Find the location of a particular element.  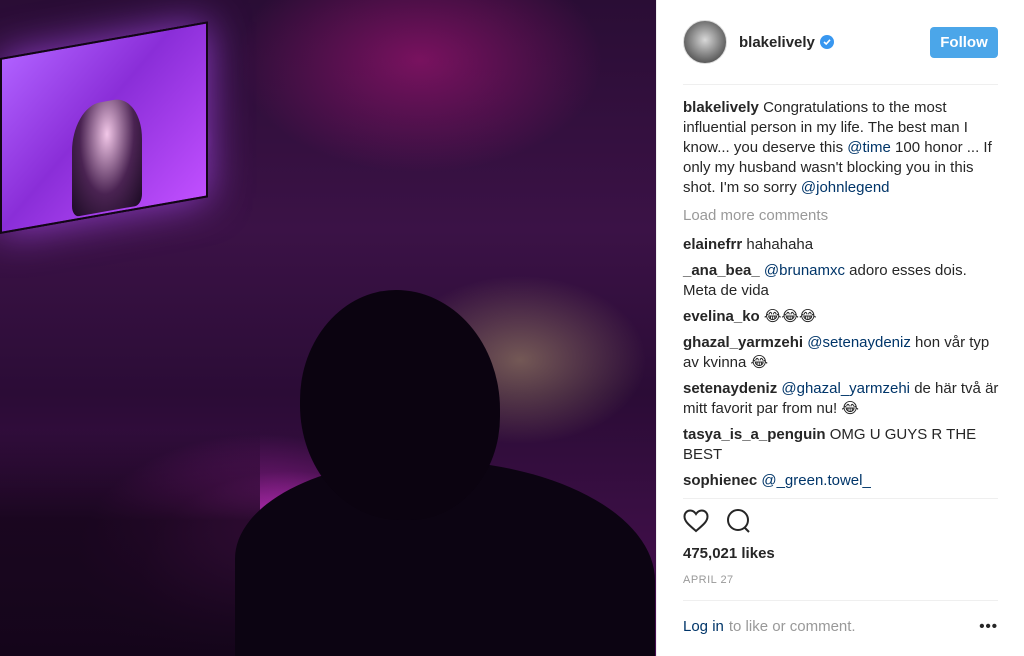

comment-bubble-icon is located at coordinates (738, 523).